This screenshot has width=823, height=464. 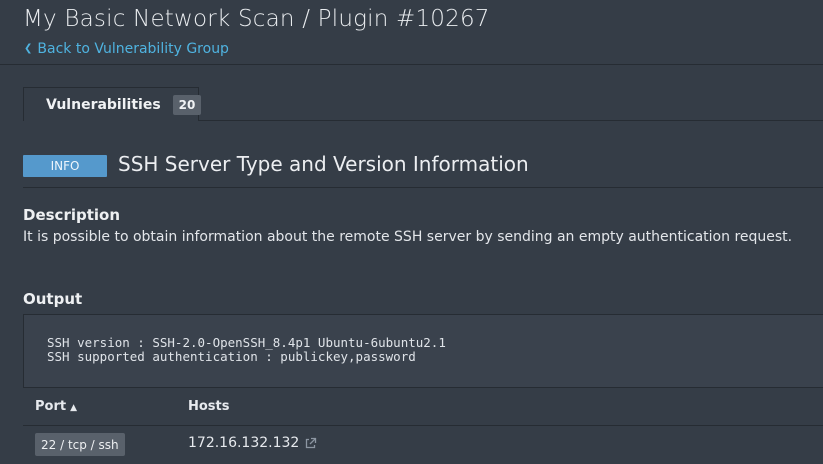 What do you see at coordinates (243, 443) in the screenshot?
I see `host-ip: 172.16.132.132` at bounding box center [243, 443].